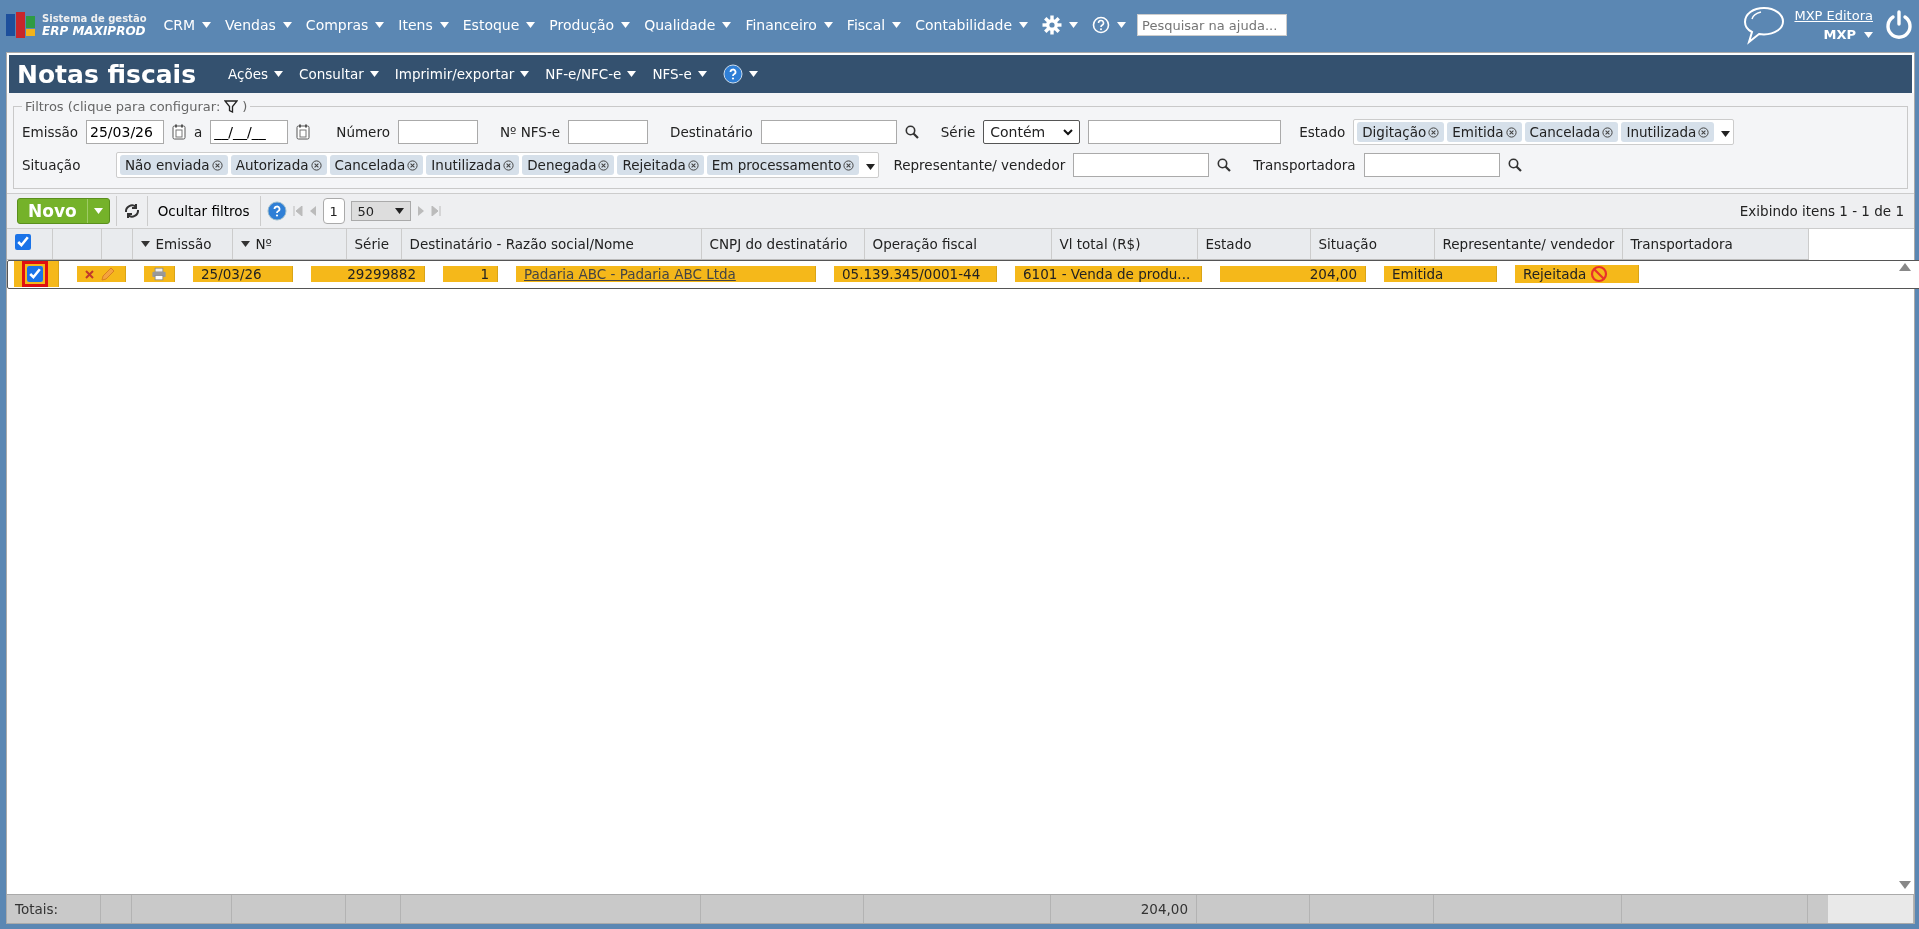  I want to click on carrier-field, so click(1431, 165).